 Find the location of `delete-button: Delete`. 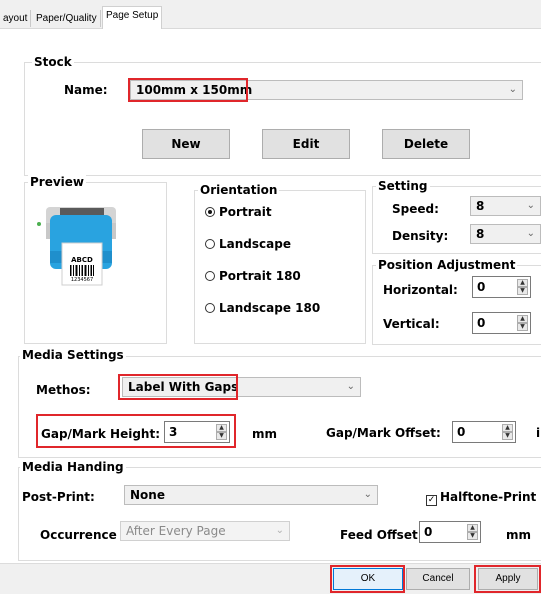

delete-button: Delete is located at coordinates (426, 144).